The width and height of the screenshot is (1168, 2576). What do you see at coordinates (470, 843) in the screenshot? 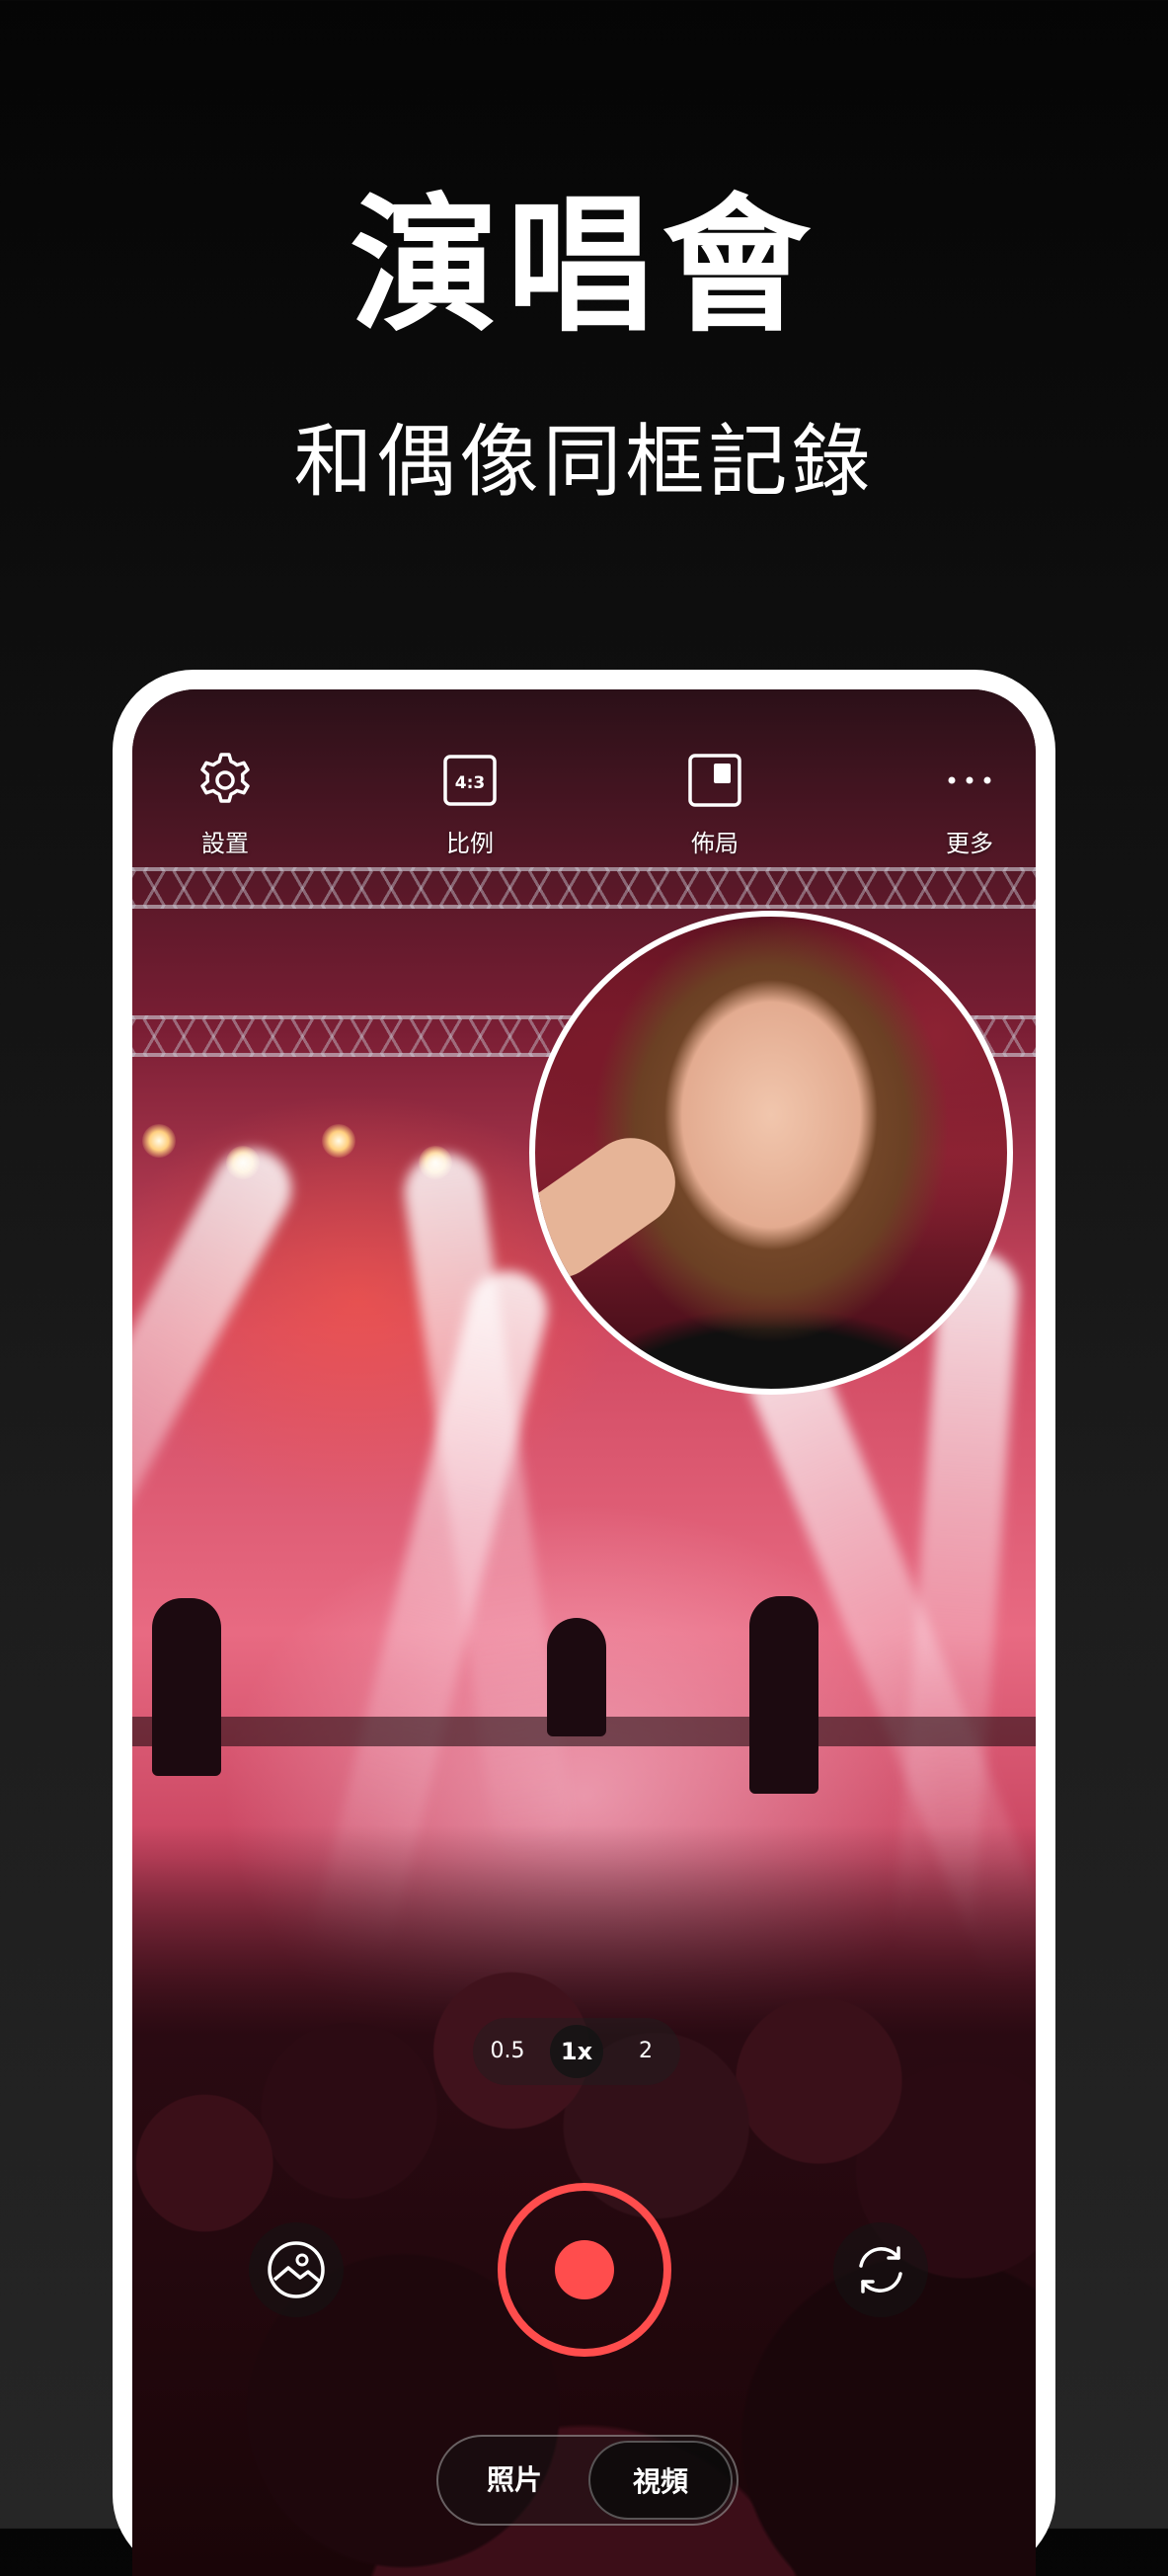
I see `ratio-label: 比例` at bounding box center [470, 843].